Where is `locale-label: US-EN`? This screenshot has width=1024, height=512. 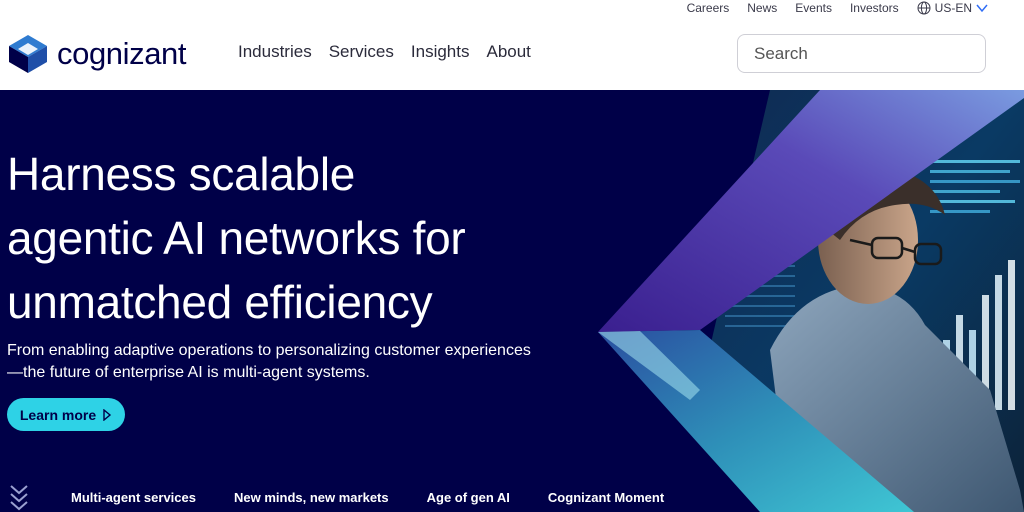
locale-label: US-EN is located at coordinates (953, 8).